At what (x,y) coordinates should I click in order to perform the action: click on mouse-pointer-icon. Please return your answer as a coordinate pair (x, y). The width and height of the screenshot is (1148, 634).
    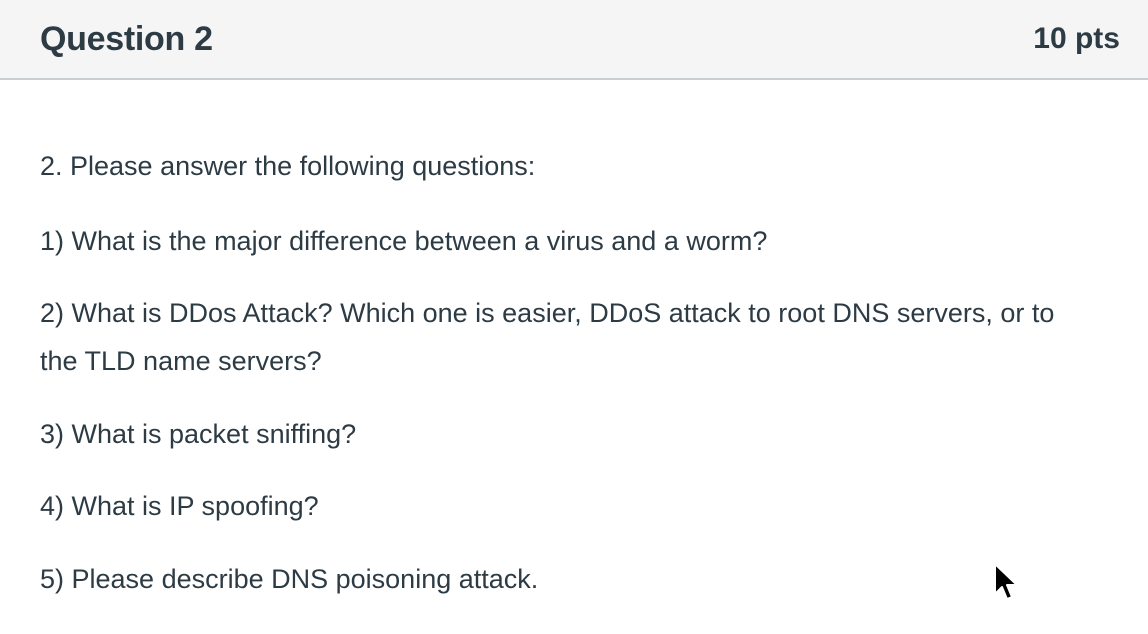
    Looking at the image, I should click on (1006, 581).